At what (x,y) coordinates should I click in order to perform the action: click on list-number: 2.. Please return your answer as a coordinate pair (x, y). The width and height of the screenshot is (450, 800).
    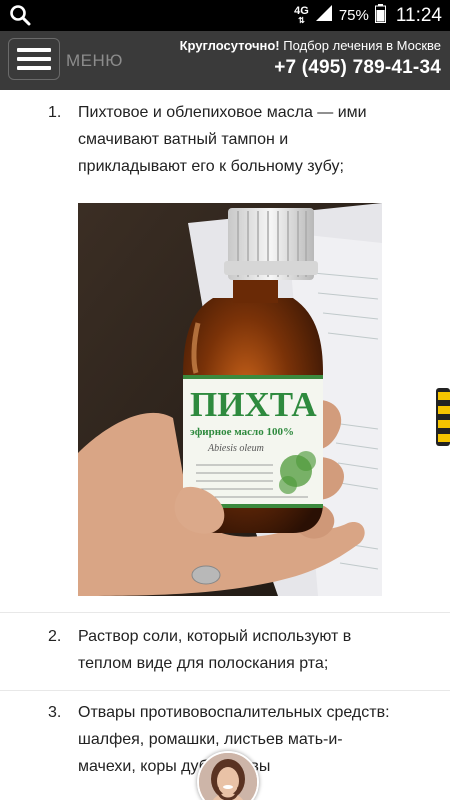
    Looking at the image, I should click on (55, 636).